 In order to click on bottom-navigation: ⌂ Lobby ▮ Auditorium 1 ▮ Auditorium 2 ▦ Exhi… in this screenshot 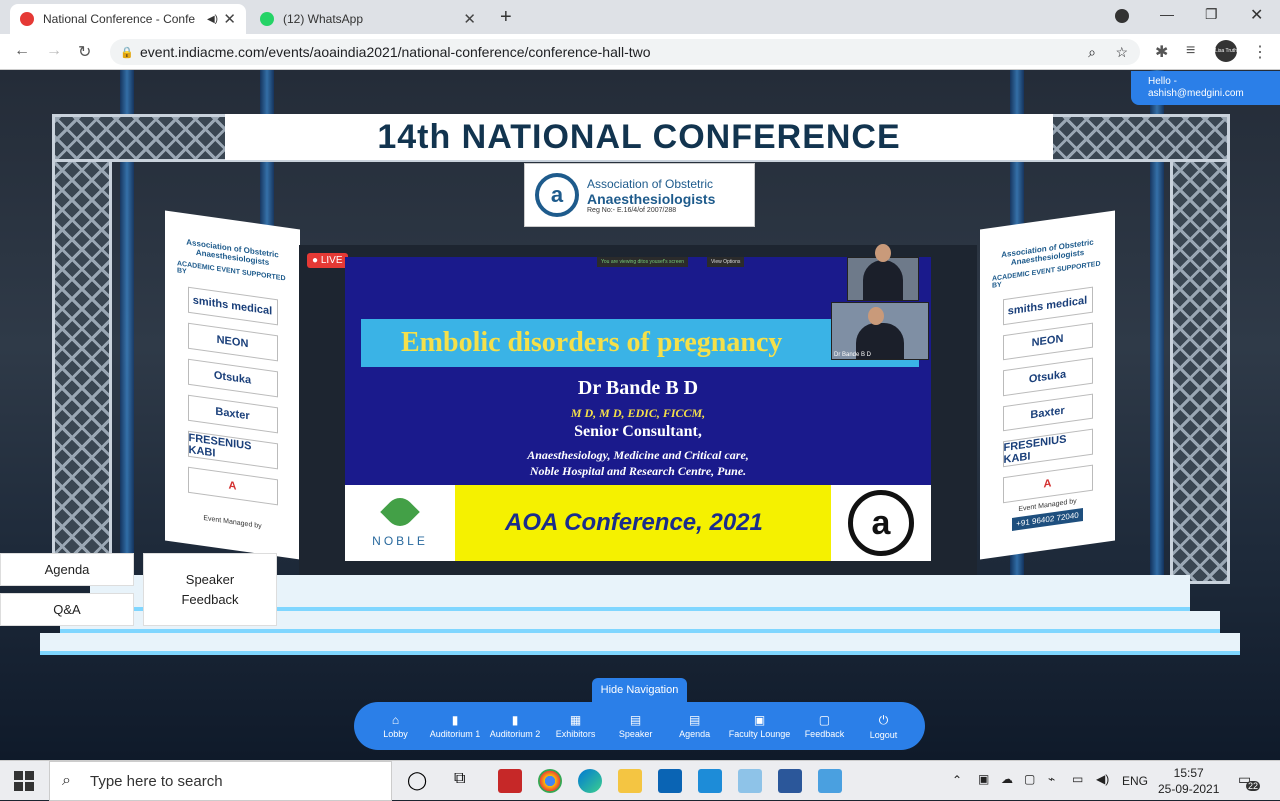, I will do `click(639, 726)`.